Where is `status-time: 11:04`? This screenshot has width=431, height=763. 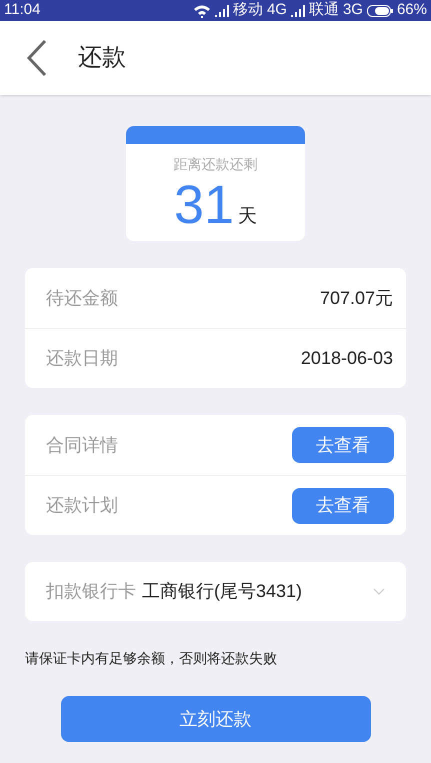
status-time: 11:04 is located at coordinates (22, 10).